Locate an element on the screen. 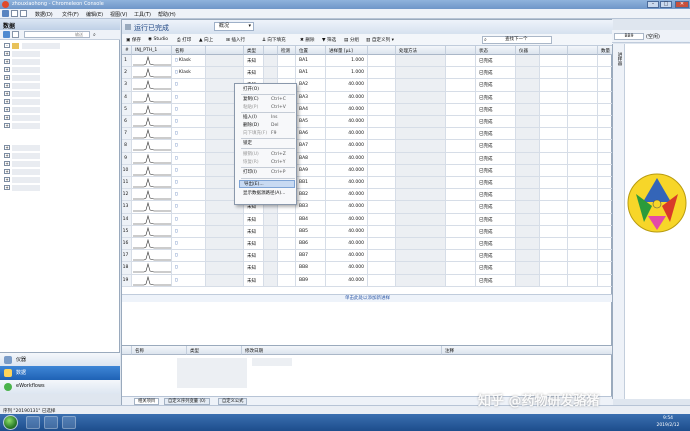  close-button: ✕ is located at coordinates (682, 4).